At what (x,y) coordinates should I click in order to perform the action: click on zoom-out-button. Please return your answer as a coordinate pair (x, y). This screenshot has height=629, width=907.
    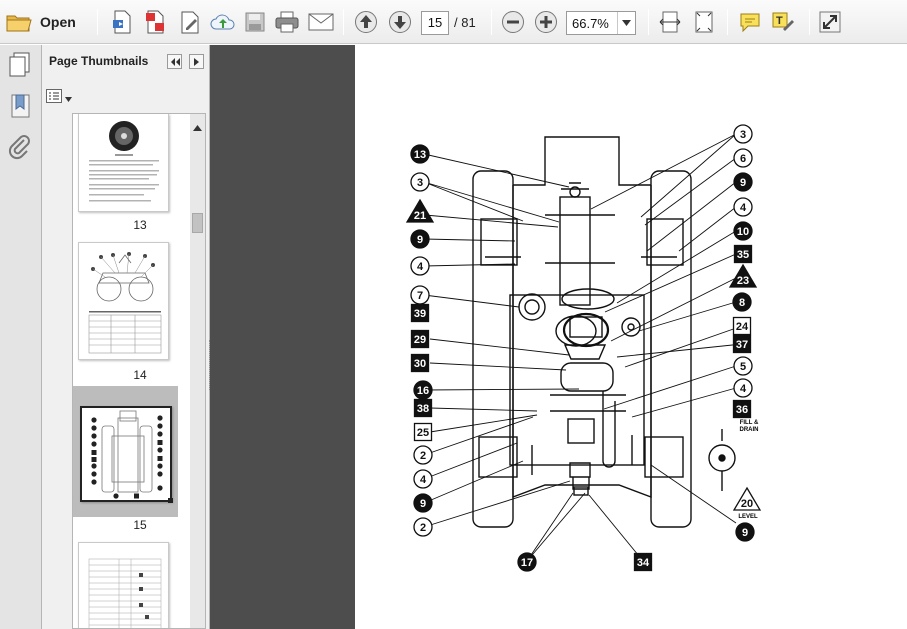
    Looking at the image, I should click on (513, 22).